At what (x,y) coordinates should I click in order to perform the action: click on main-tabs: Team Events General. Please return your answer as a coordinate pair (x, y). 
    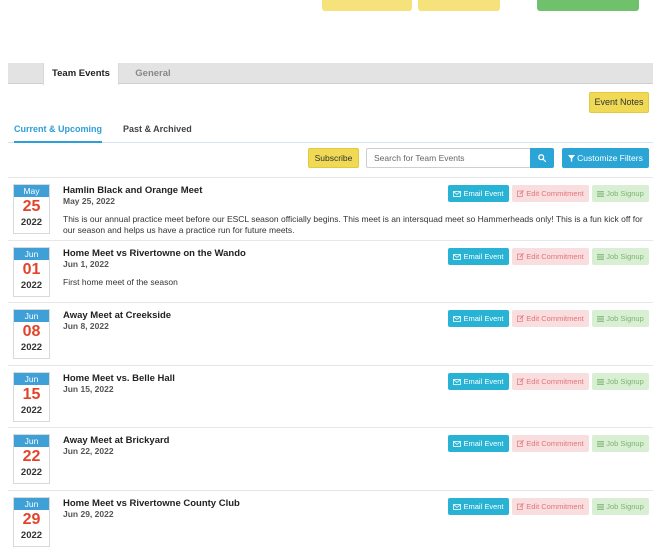
    Looking at the image, I should click on (330, 74).